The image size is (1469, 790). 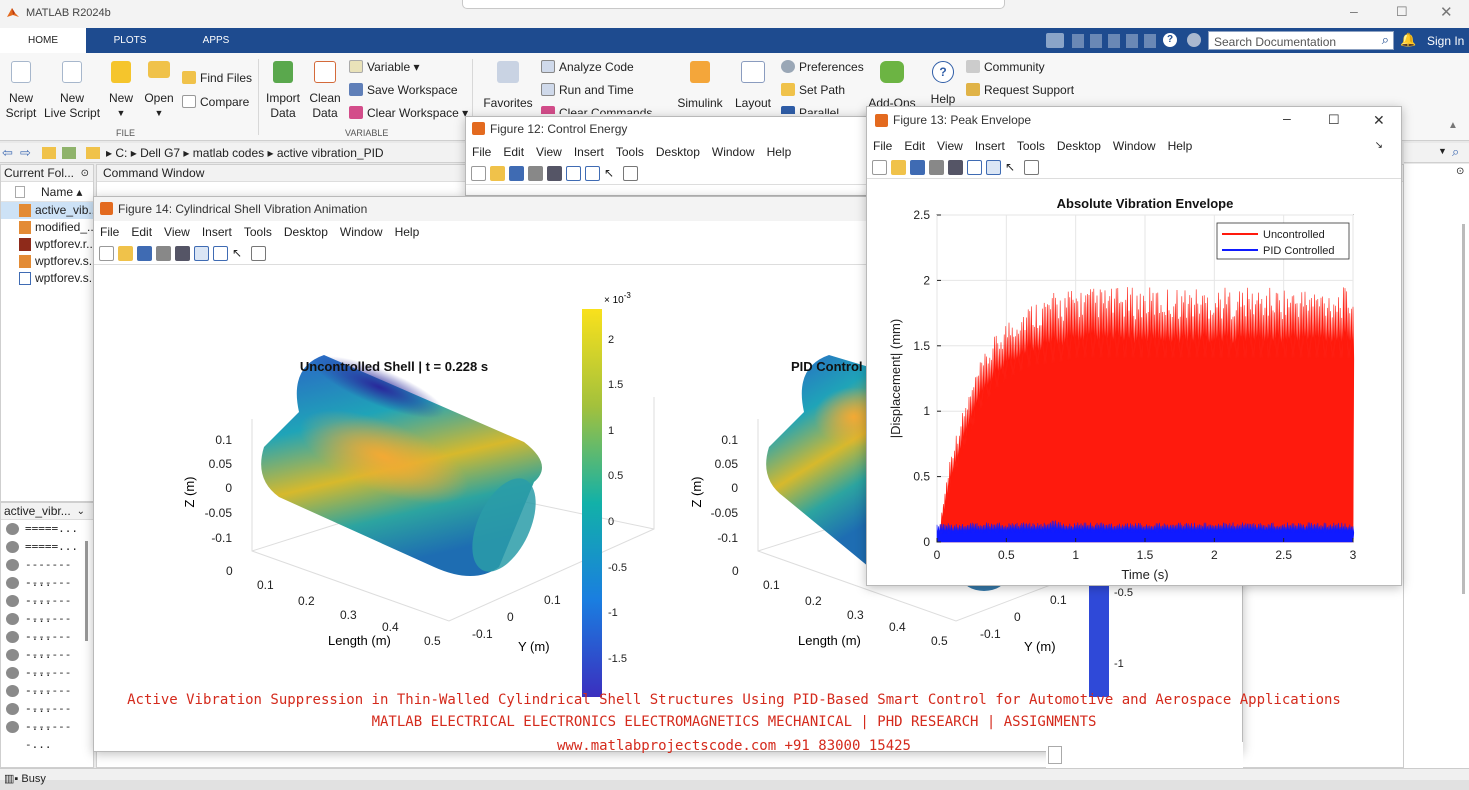 I want to click on favorites-button: Favorites, so click(x=508, y=86).